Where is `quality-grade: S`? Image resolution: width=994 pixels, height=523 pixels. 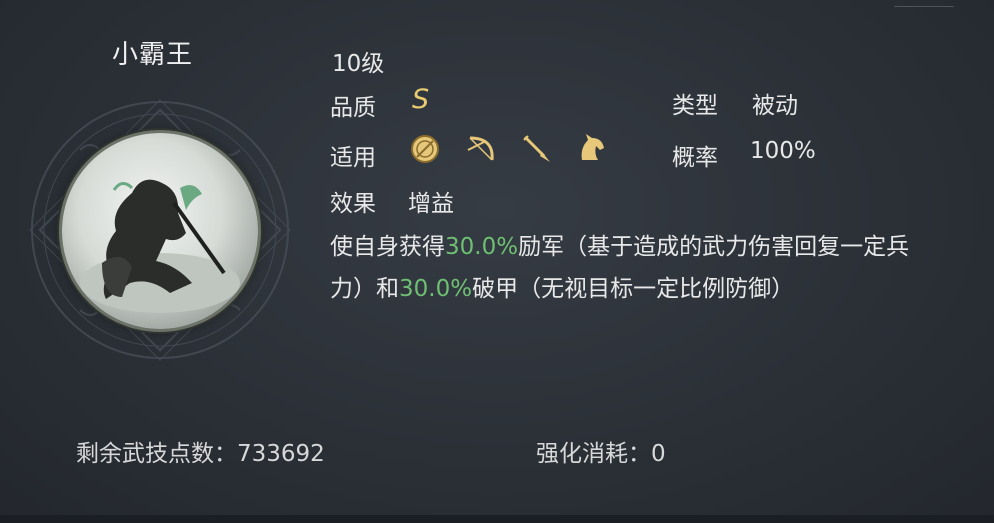
quality-grade: S is located at coordinates (421, 99).